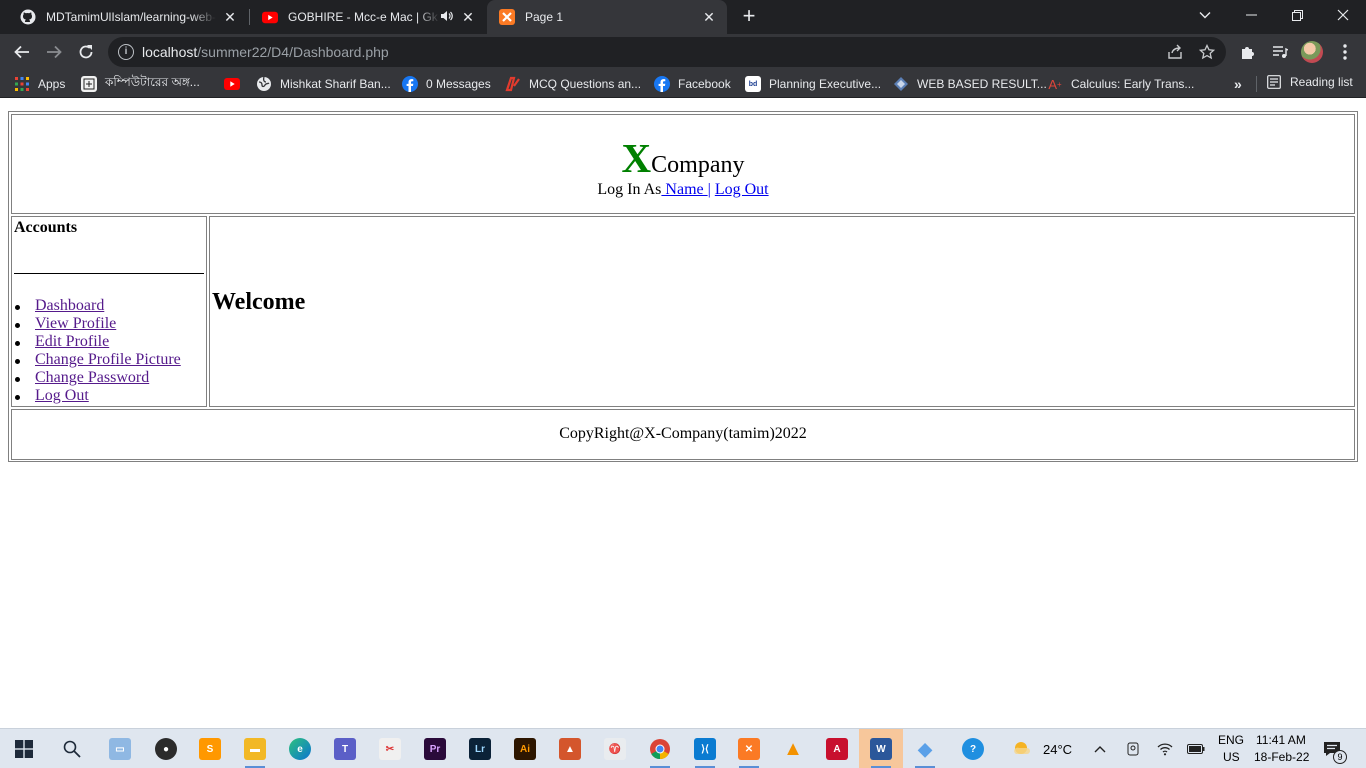 This screenshot has height=768, width=1366. I want to click on bookmarks-divider, so click(1256, 84).